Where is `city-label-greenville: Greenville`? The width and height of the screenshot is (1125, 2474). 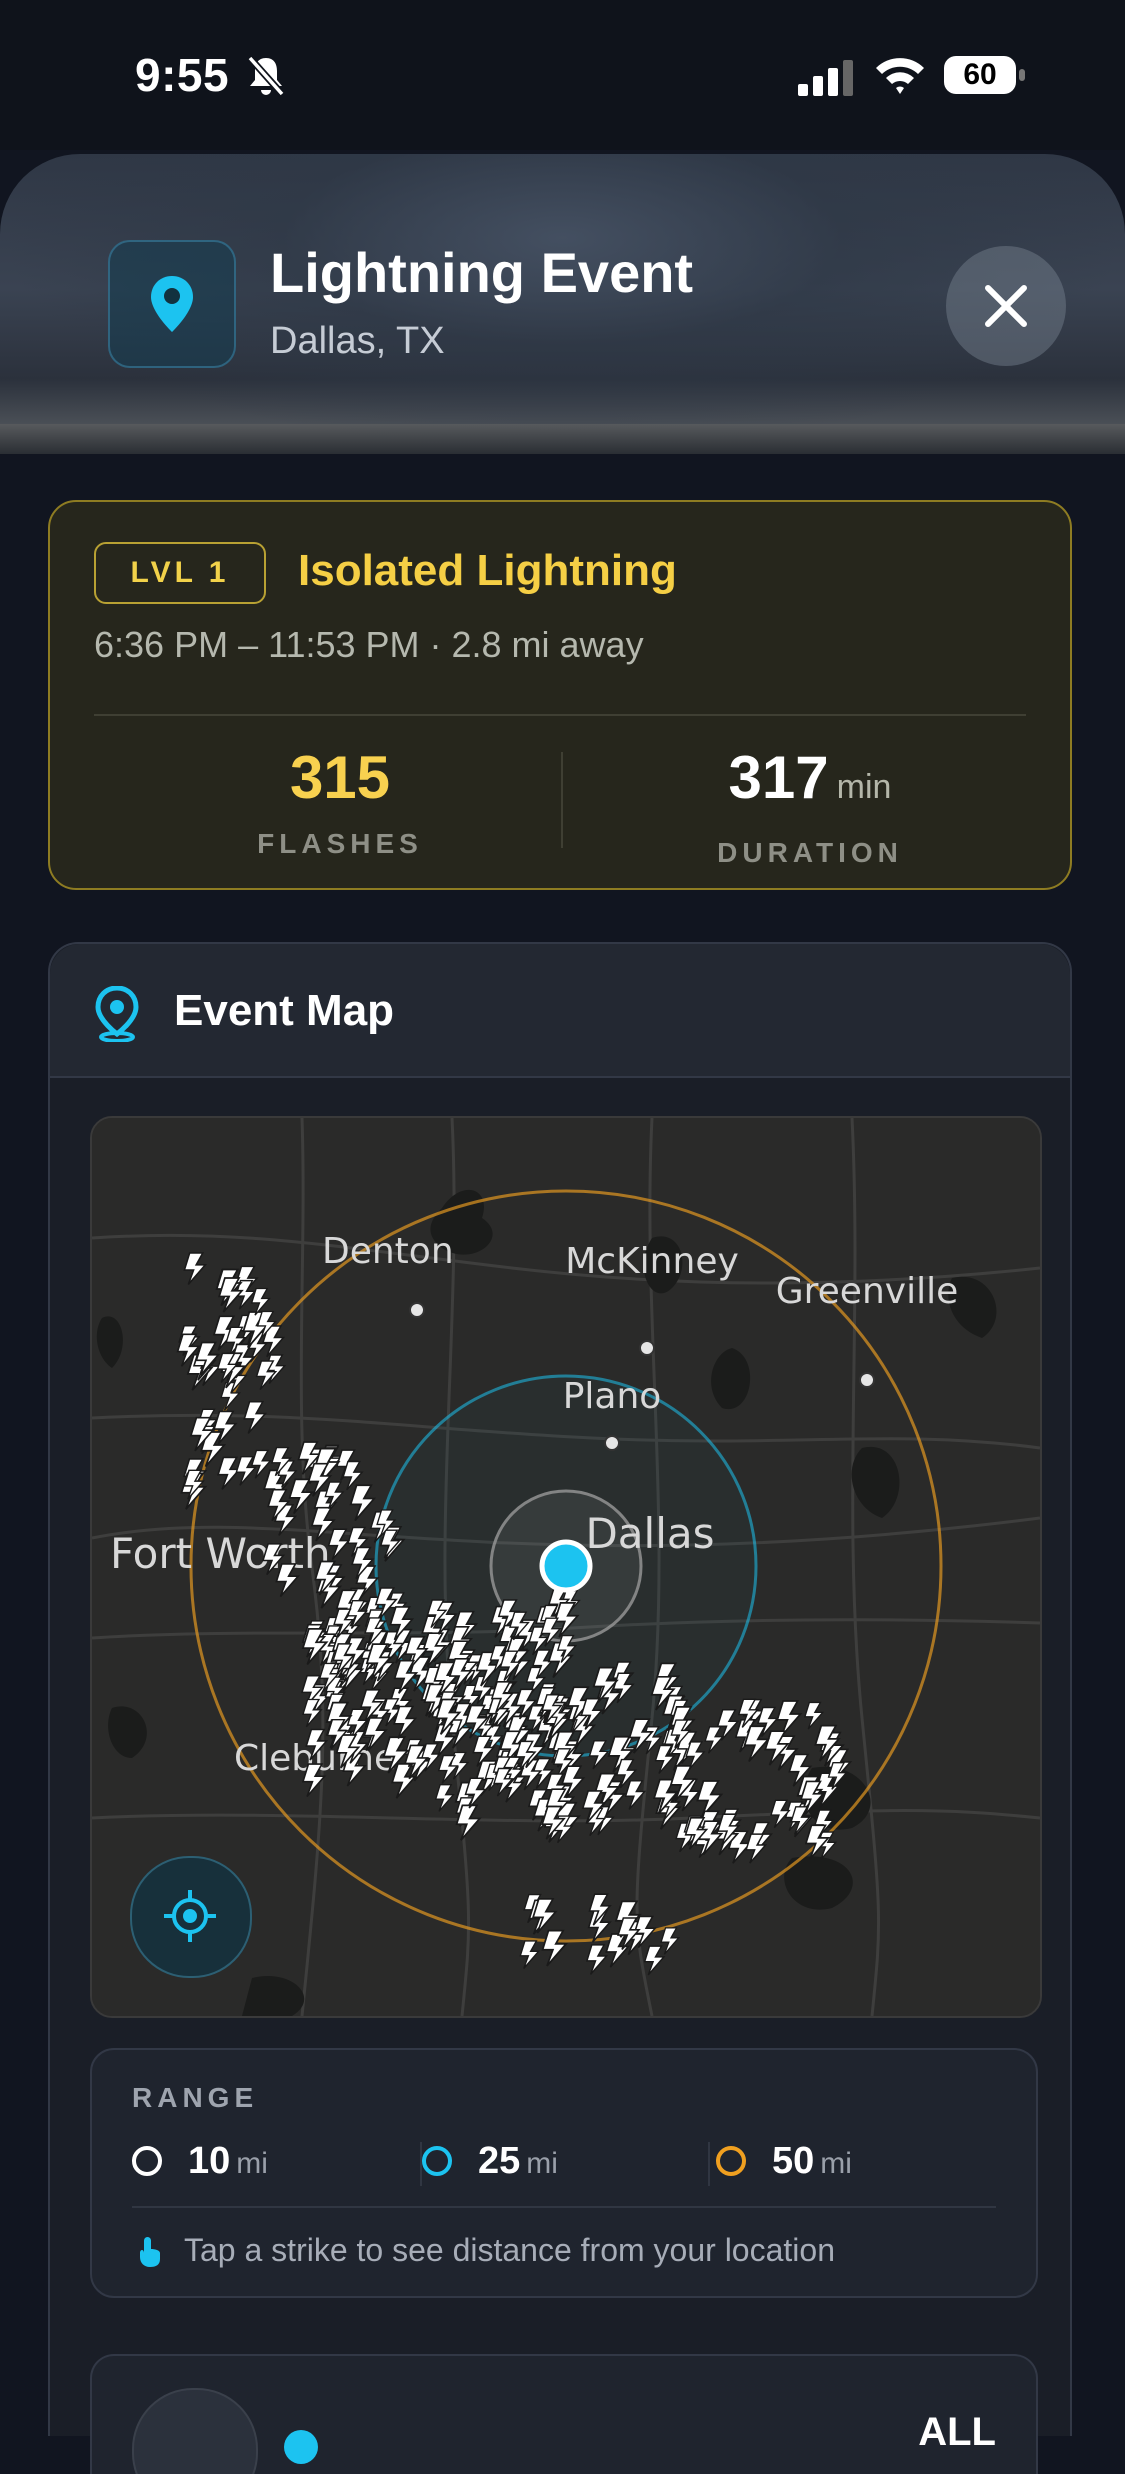
city-label-greenville: Greenville is located at coordinates (867, 1291).